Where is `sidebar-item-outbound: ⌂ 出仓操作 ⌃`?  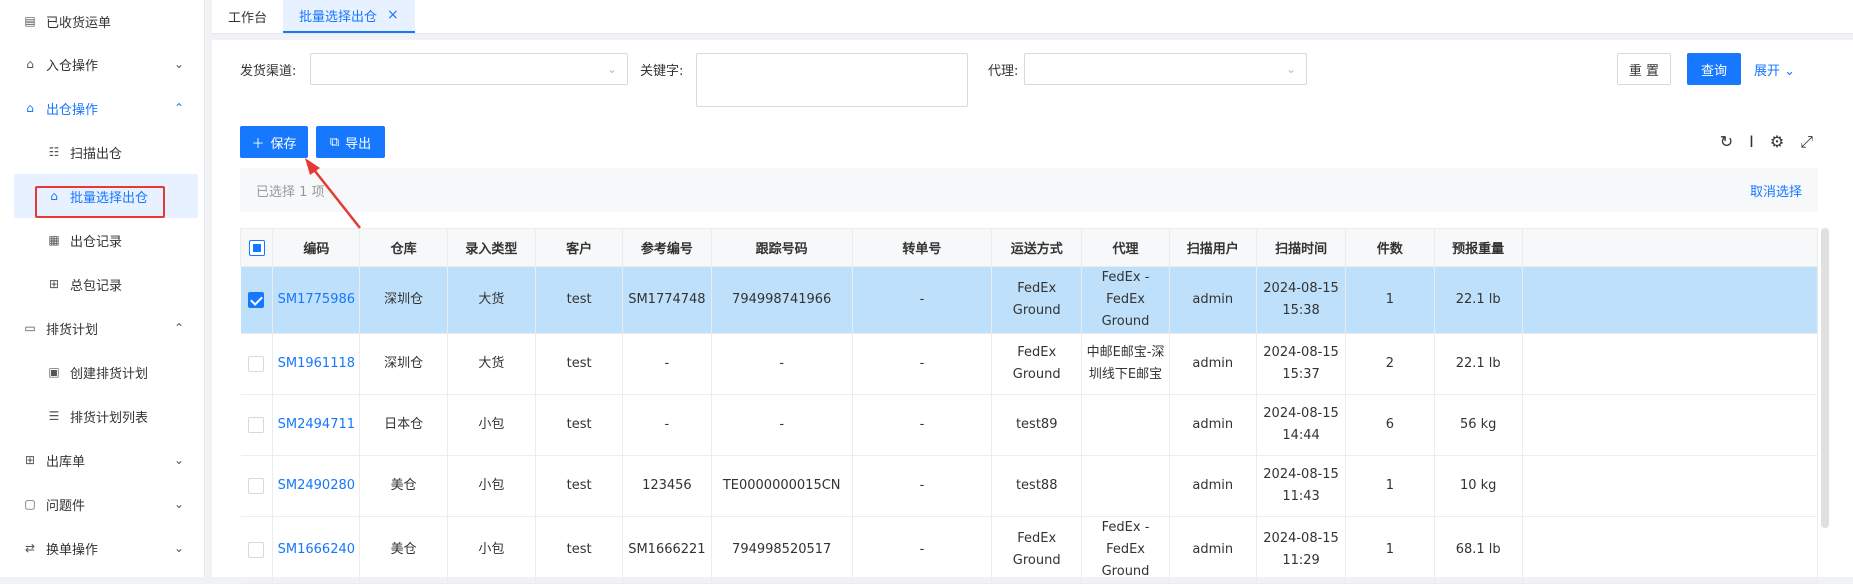
sidebar-item-outbound: ⌂ 出仓操作 ⌃ is located at coordinates (102, 108).